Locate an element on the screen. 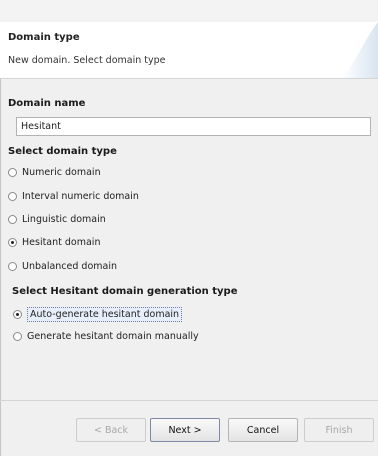 This screenshot has width=378, height=456. radio-label: Hesitant domain is located at coordinates (61, 242).